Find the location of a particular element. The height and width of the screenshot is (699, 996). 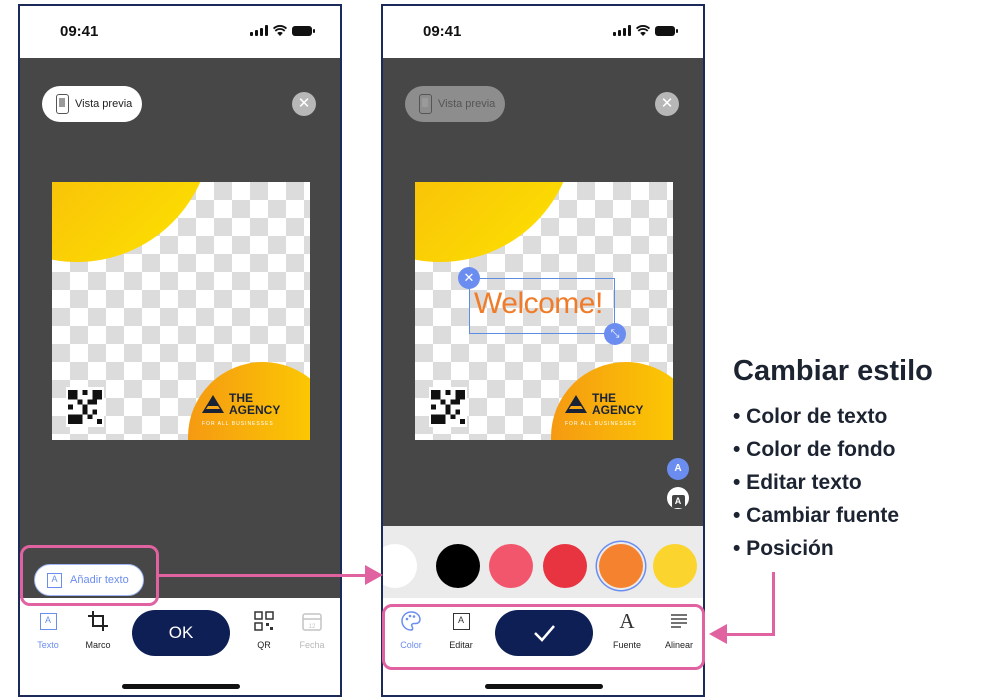

checkmark-icon is located at coordinates (544, 633).